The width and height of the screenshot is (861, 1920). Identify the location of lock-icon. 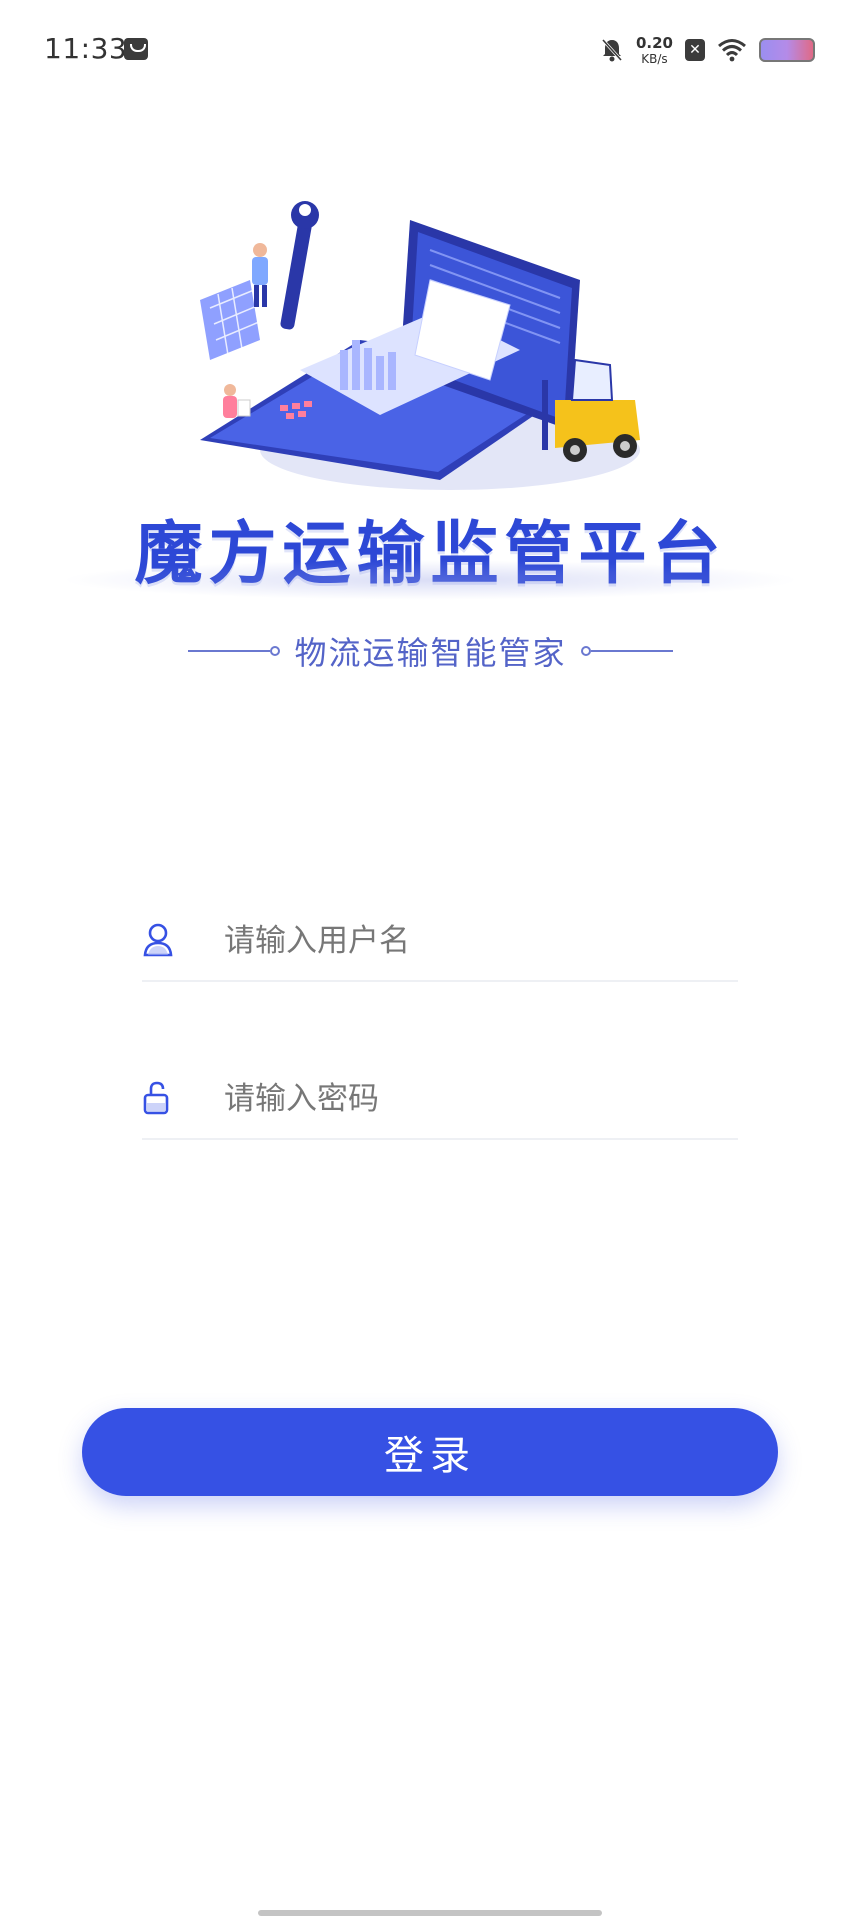
(156, 1098).